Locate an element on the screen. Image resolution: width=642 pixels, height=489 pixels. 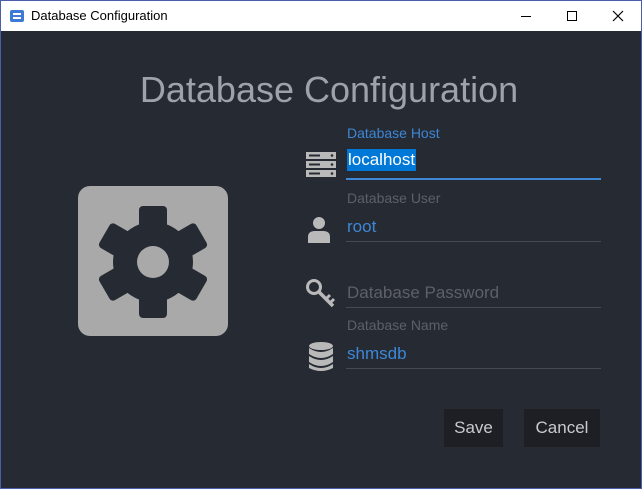
settings-illustration is located at coordinates (153, 261).